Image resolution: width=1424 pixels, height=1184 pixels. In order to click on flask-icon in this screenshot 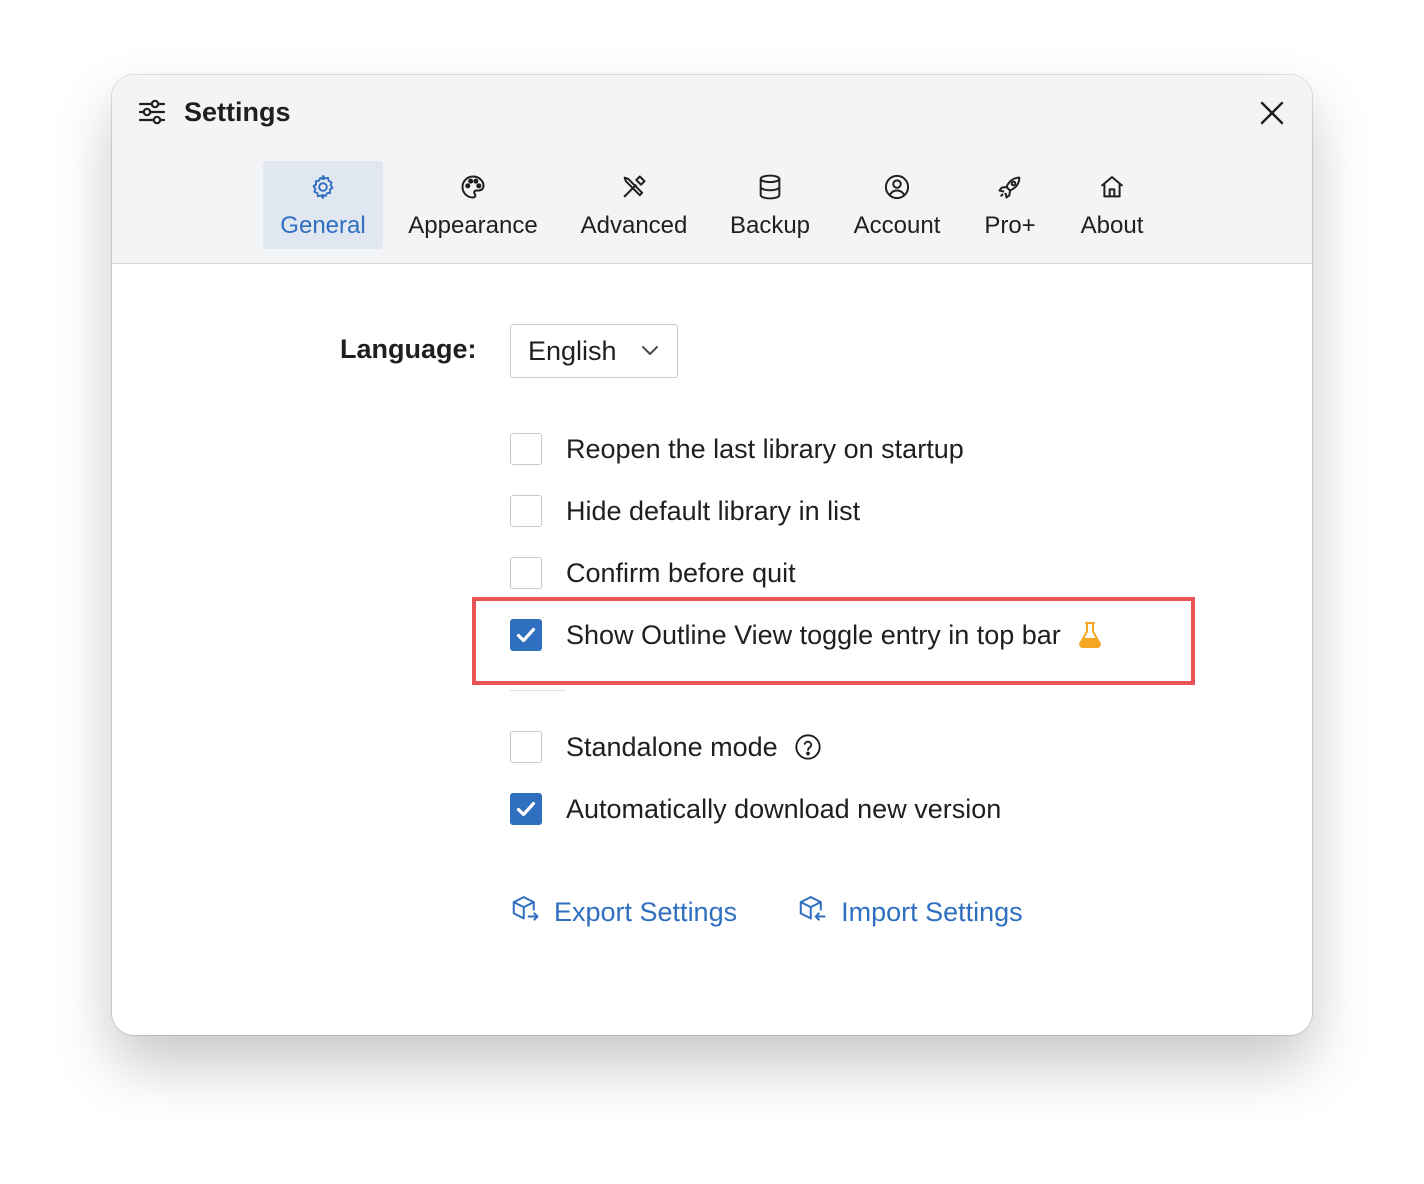, I will do `click(1090, 635)`.